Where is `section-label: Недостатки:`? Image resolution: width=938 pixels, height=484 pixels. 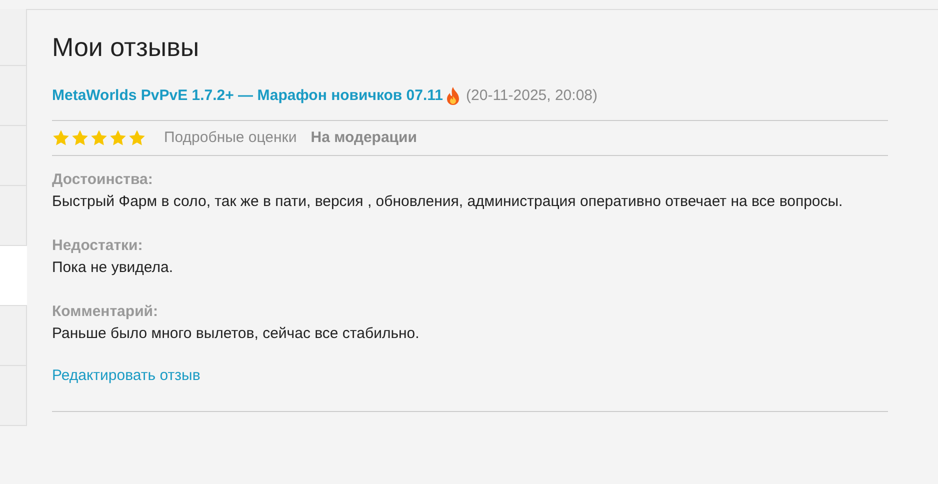
section-label: Недостатки: is located at coordinates (98, 246).